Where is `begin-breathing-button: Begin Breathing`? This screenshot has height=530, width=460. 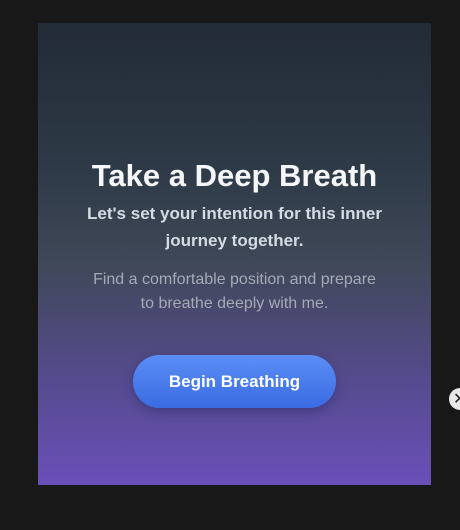 begin-breathing-button: Begin Breathing is located at coordinates (234, 381).